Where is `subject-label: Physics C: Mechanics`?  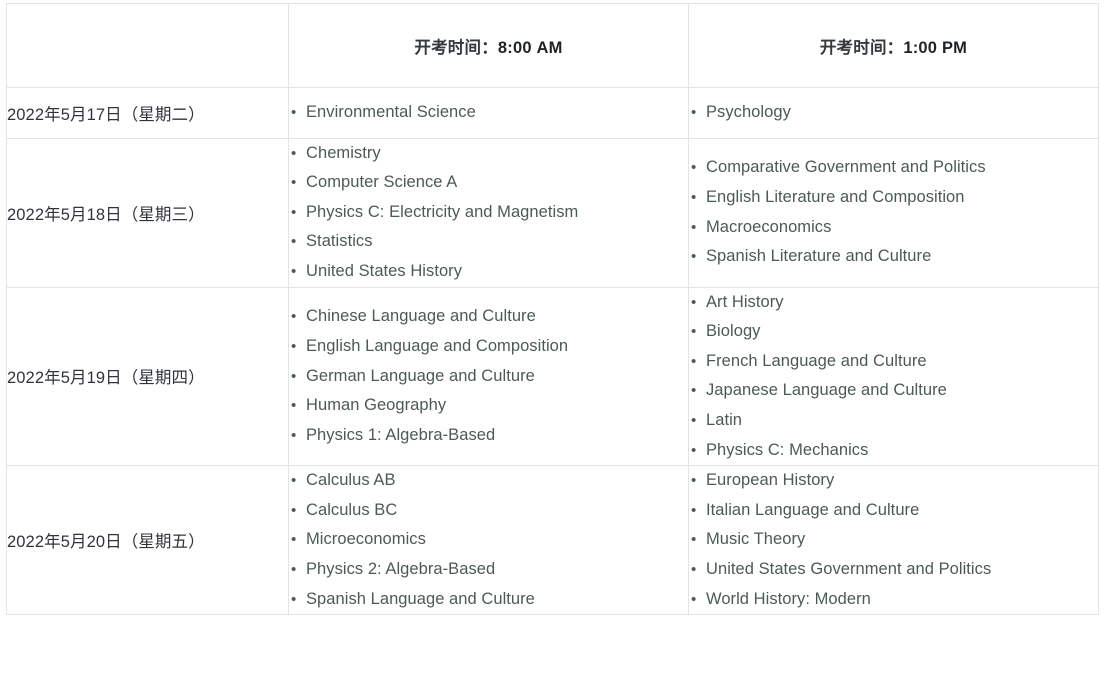 subject-label: Physics C: Mechanics is located at coordinates (787, 449).